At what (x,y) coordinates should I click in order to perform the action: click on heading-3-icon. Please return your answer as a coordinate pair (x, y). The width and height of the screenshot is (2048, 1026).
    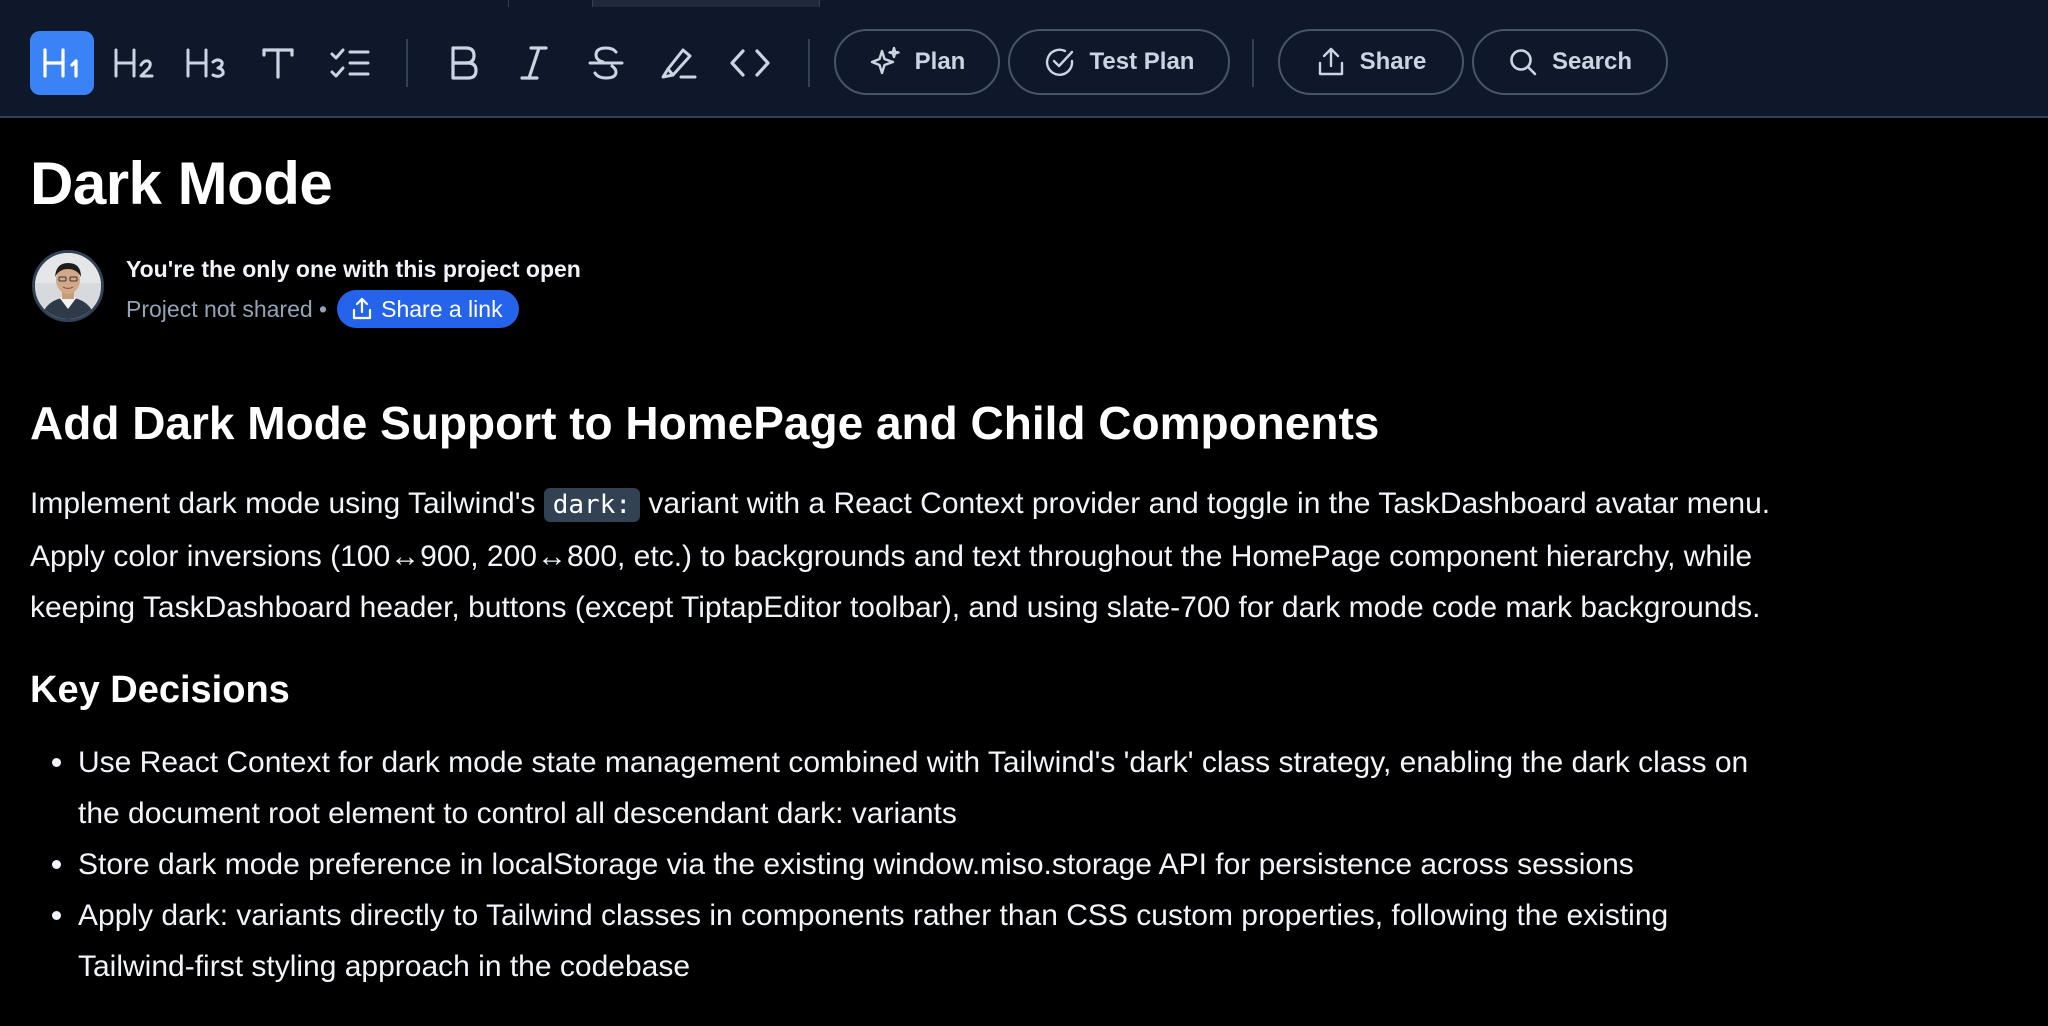
    Looking at the image, I should click on (205, 63).